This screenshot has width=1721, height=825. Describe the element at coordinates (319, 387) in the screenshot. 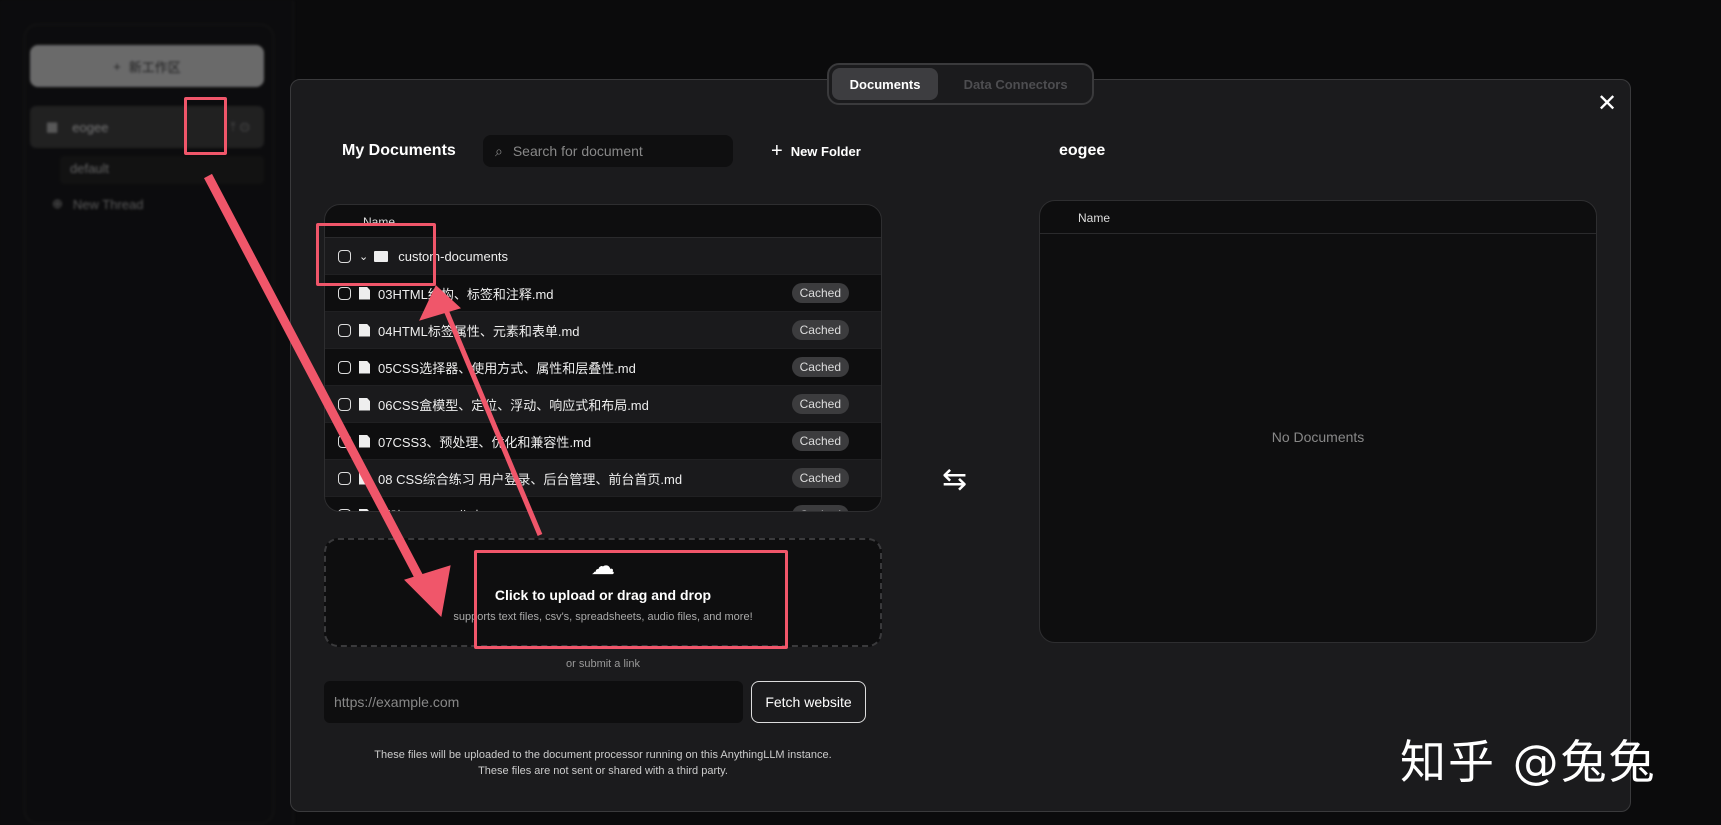

I see `arrow-to-dropzone` at that location.